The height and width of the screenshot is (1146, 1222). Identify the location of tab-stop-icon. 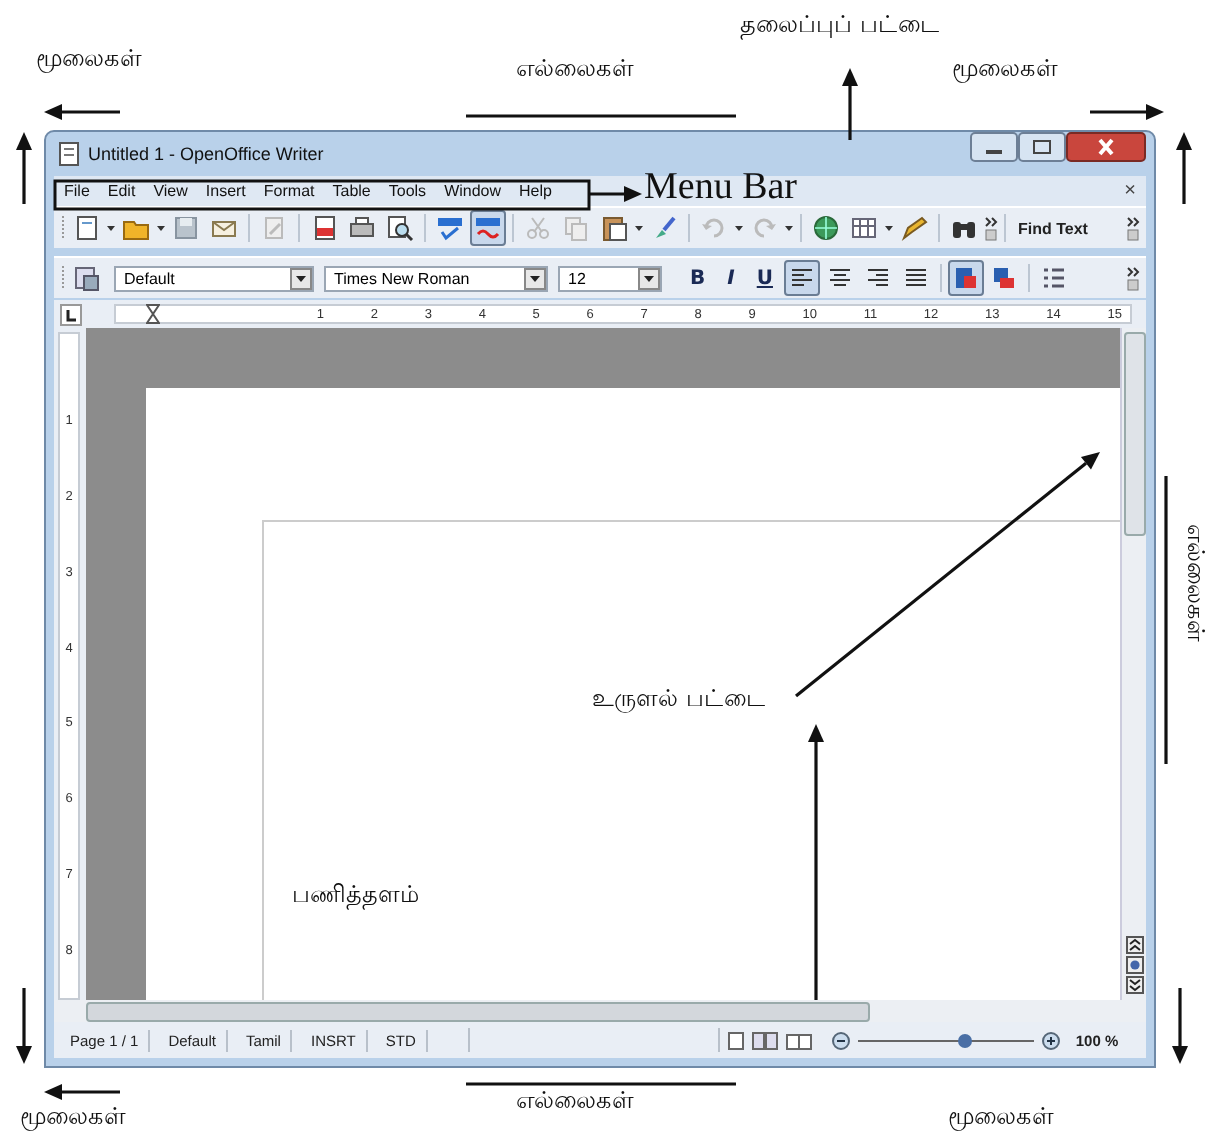
(71, 314).